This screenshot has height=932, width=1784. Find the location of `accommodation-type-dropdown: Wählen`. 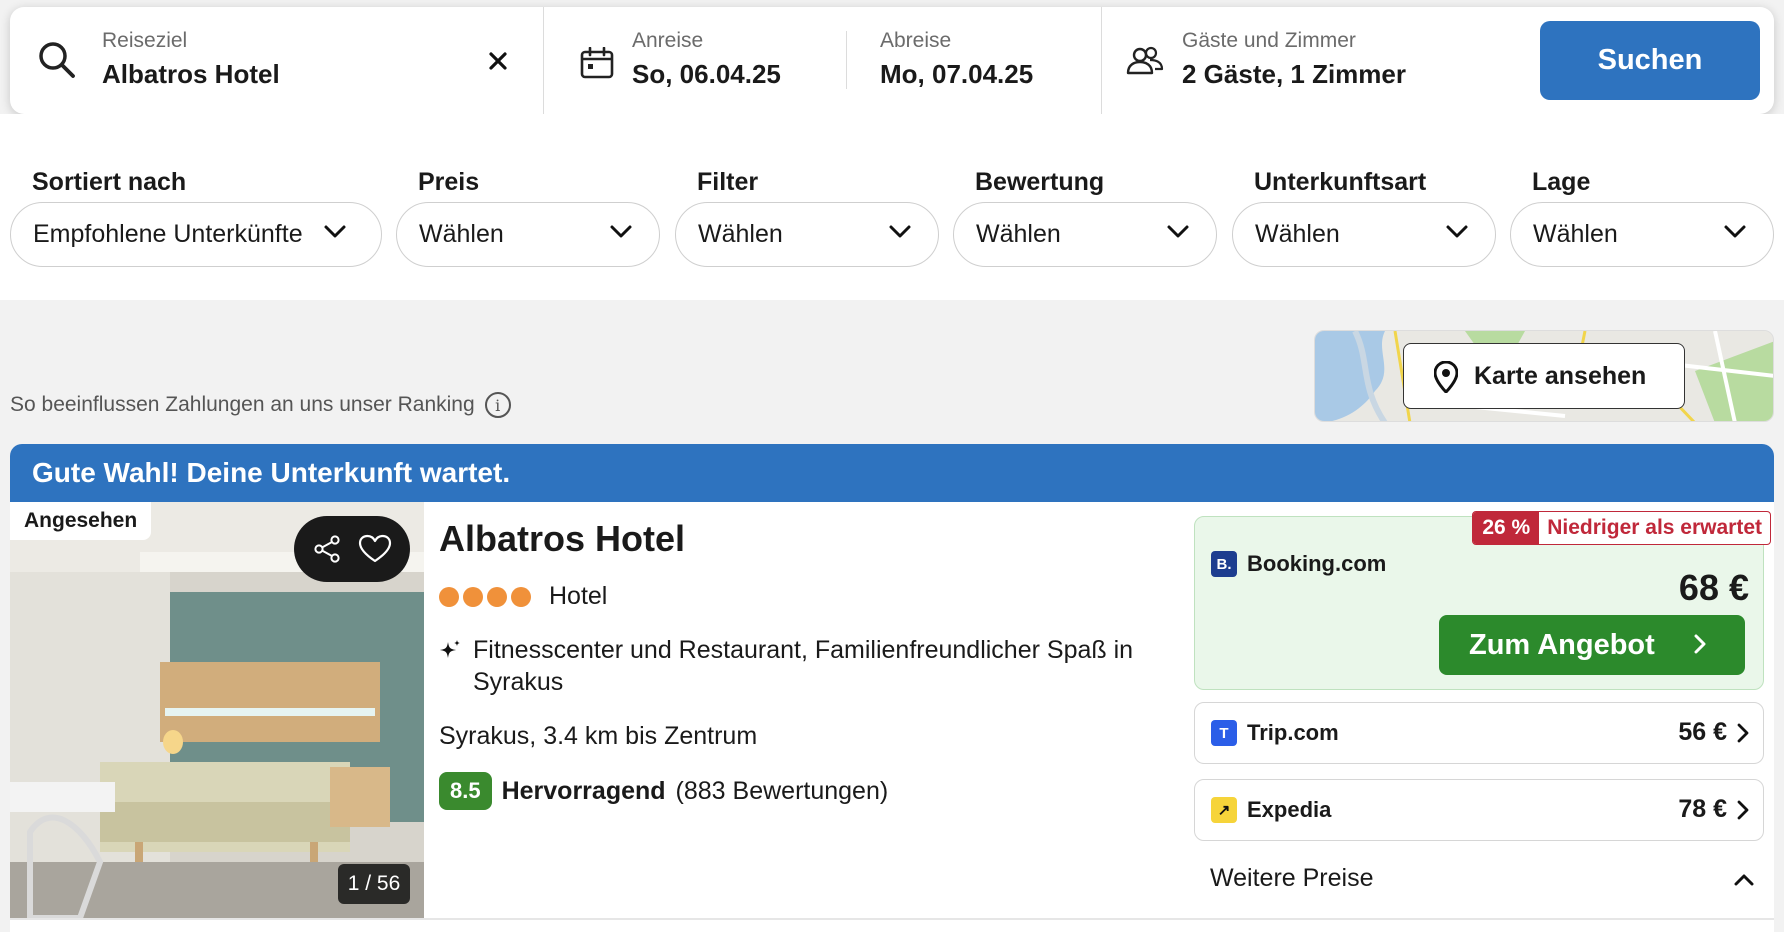

accommodation-type-dropdown: Wählen is located at coordinates (1364, 234).